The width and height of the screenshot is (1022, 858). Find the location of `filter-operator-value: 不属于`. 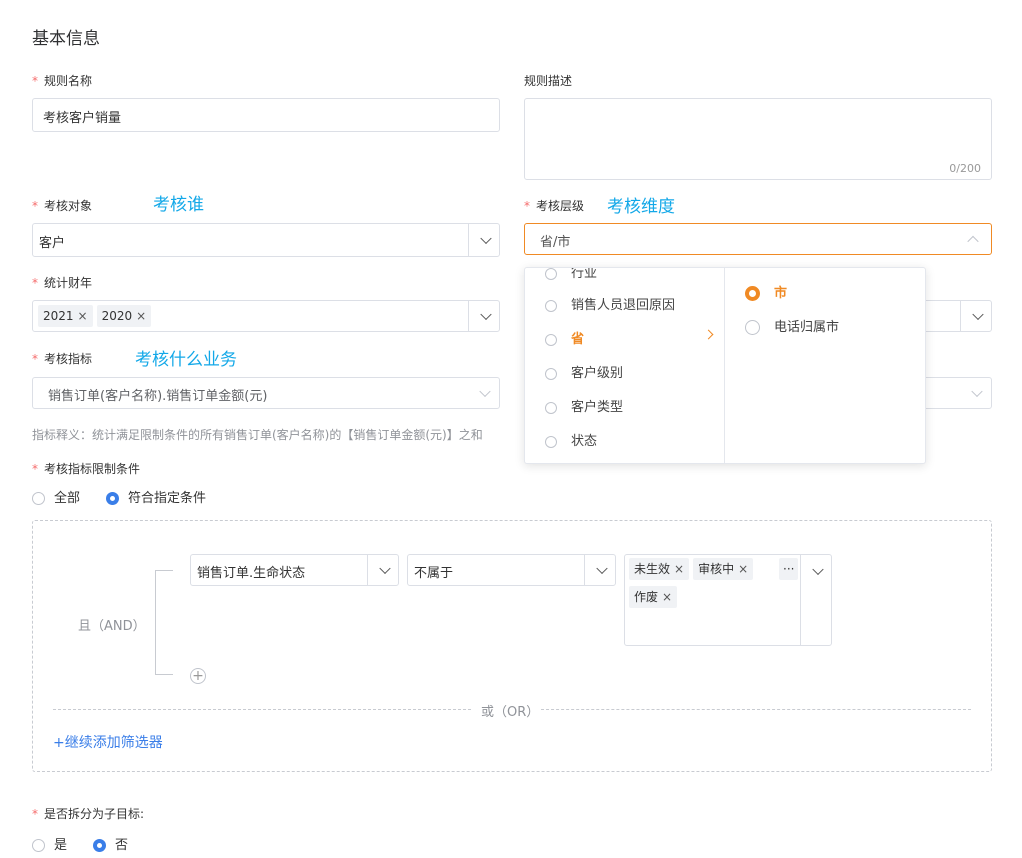

filter-operator-value: 不属于 is located at coordinates (434, 573).